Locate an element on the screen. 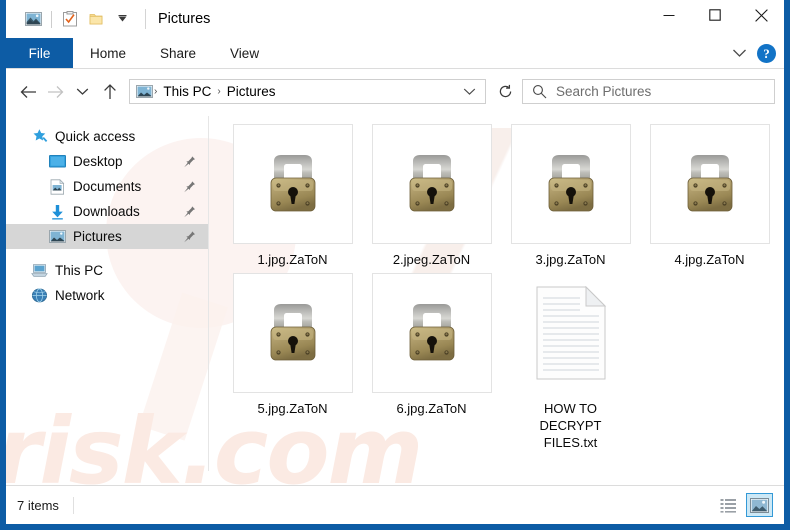 The image size is (790, 530). search-icon is located at coordinates (539, 91).